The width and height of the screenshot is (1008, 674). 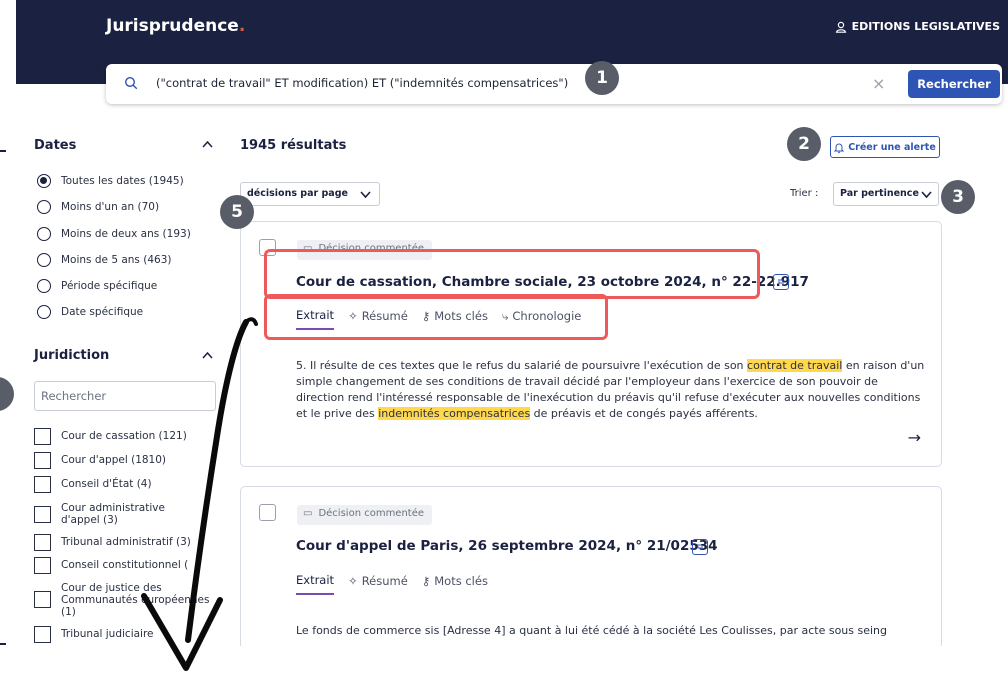 What do you see at coordinates (126, 542) in the screenshot?
I see `checkbox-label: Tribunal administratif (3)` at bounding box center [126, 542].